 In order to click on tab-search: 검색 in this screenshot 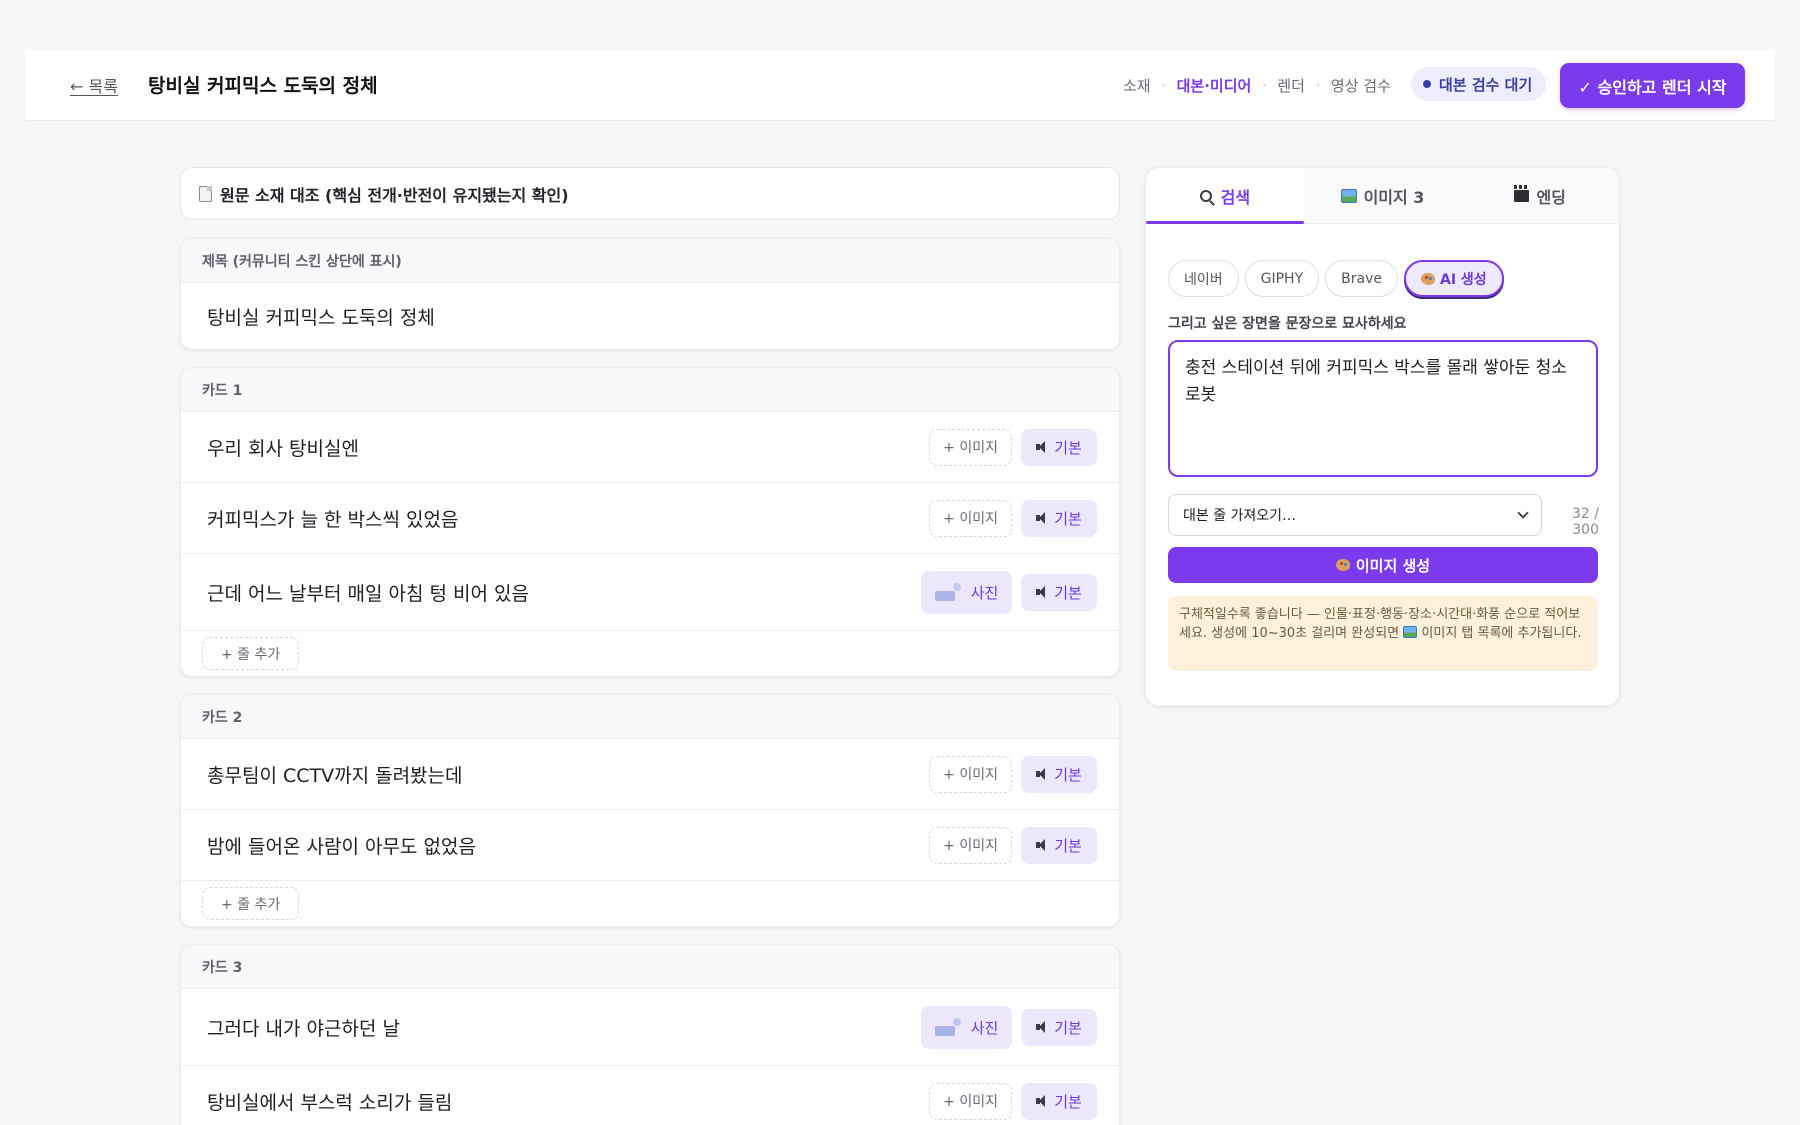, I will do `click(1225, 196)`.